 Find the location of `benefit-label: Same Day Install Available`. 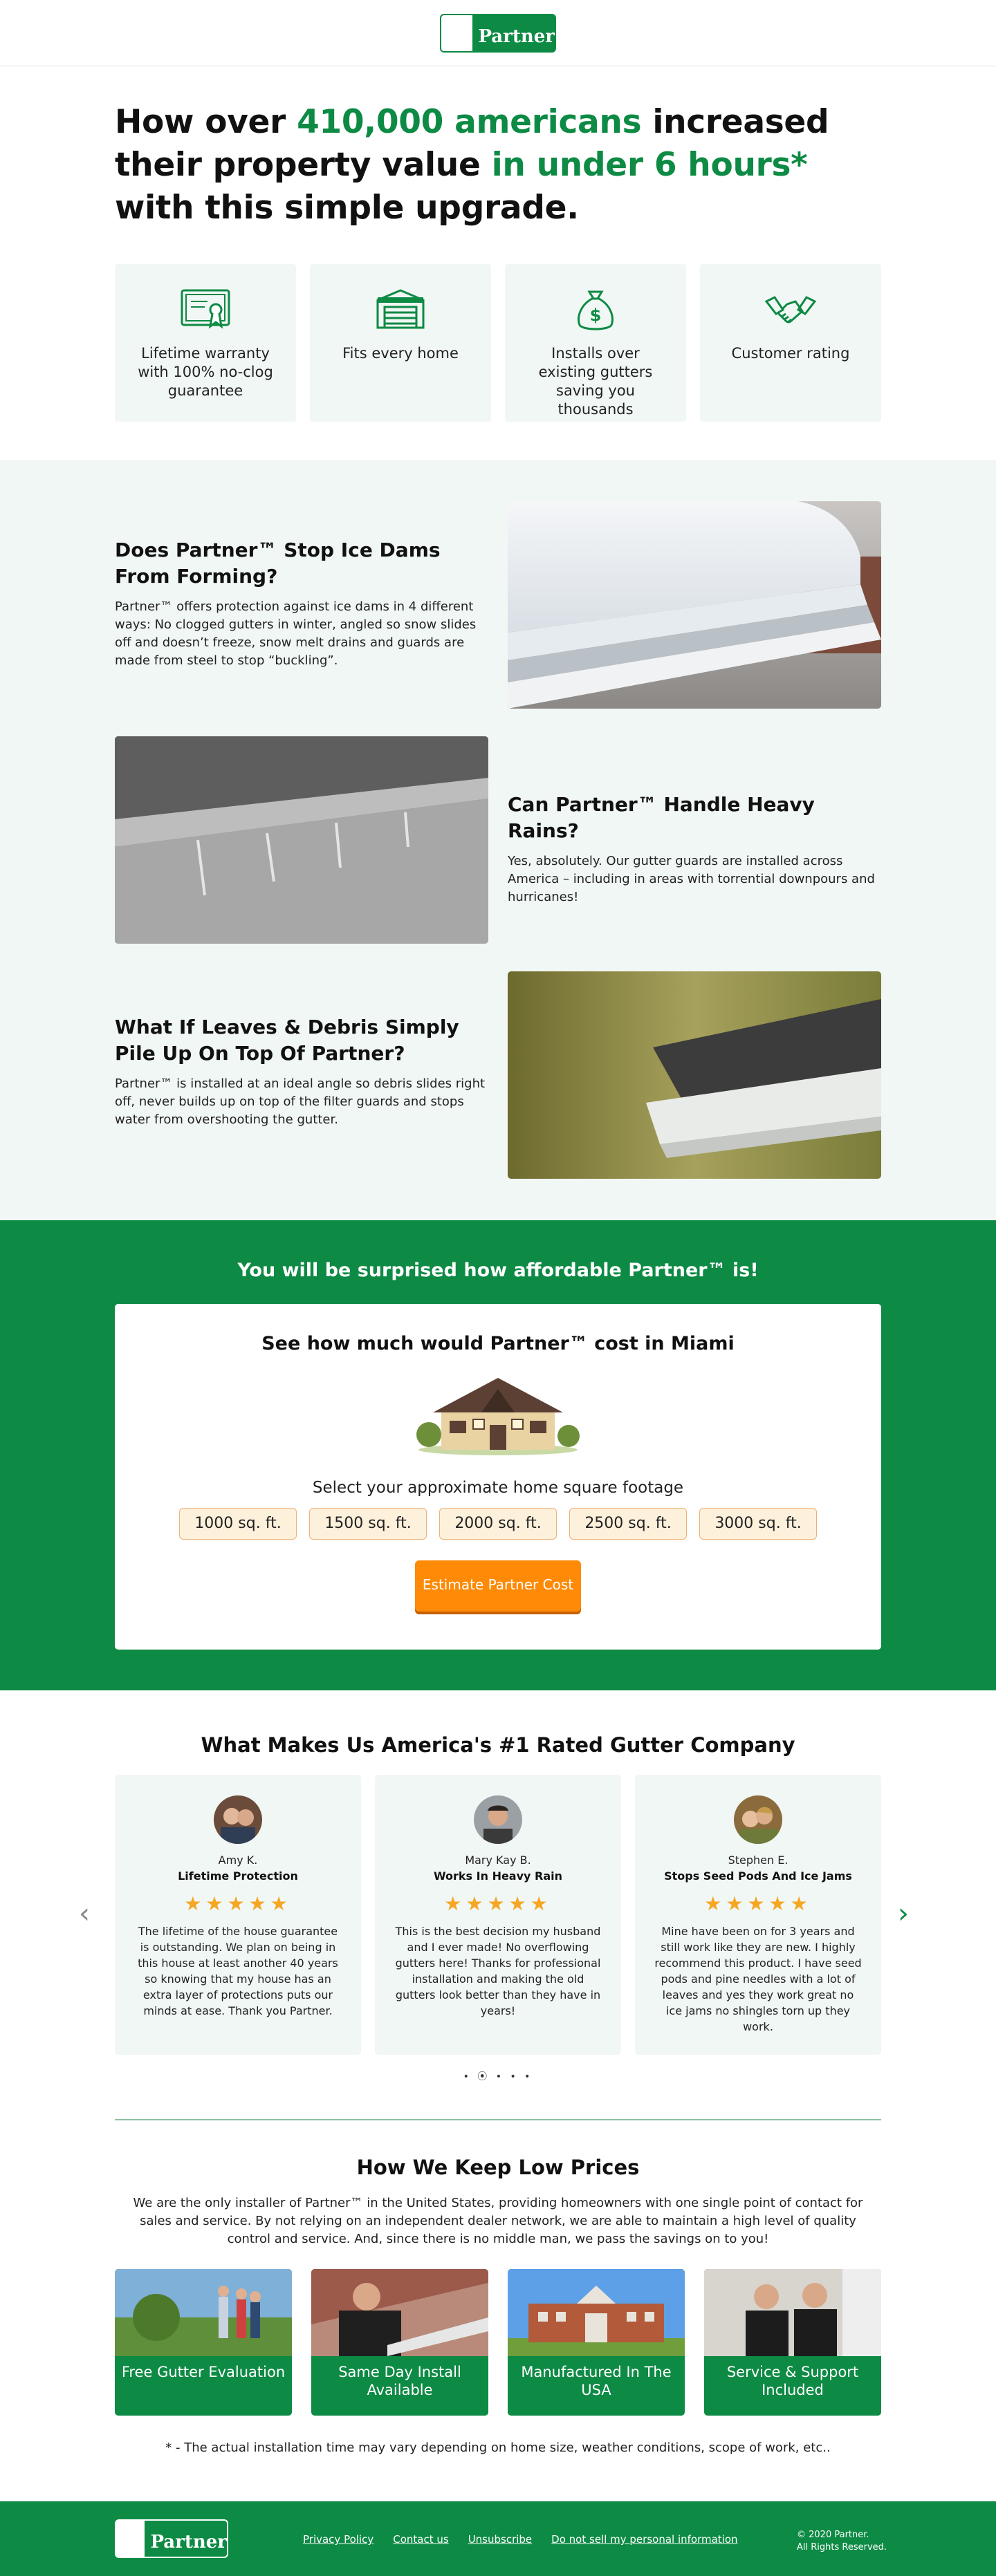

benefit-label: Same Day Install Available is located at coordinates (399, 2381).